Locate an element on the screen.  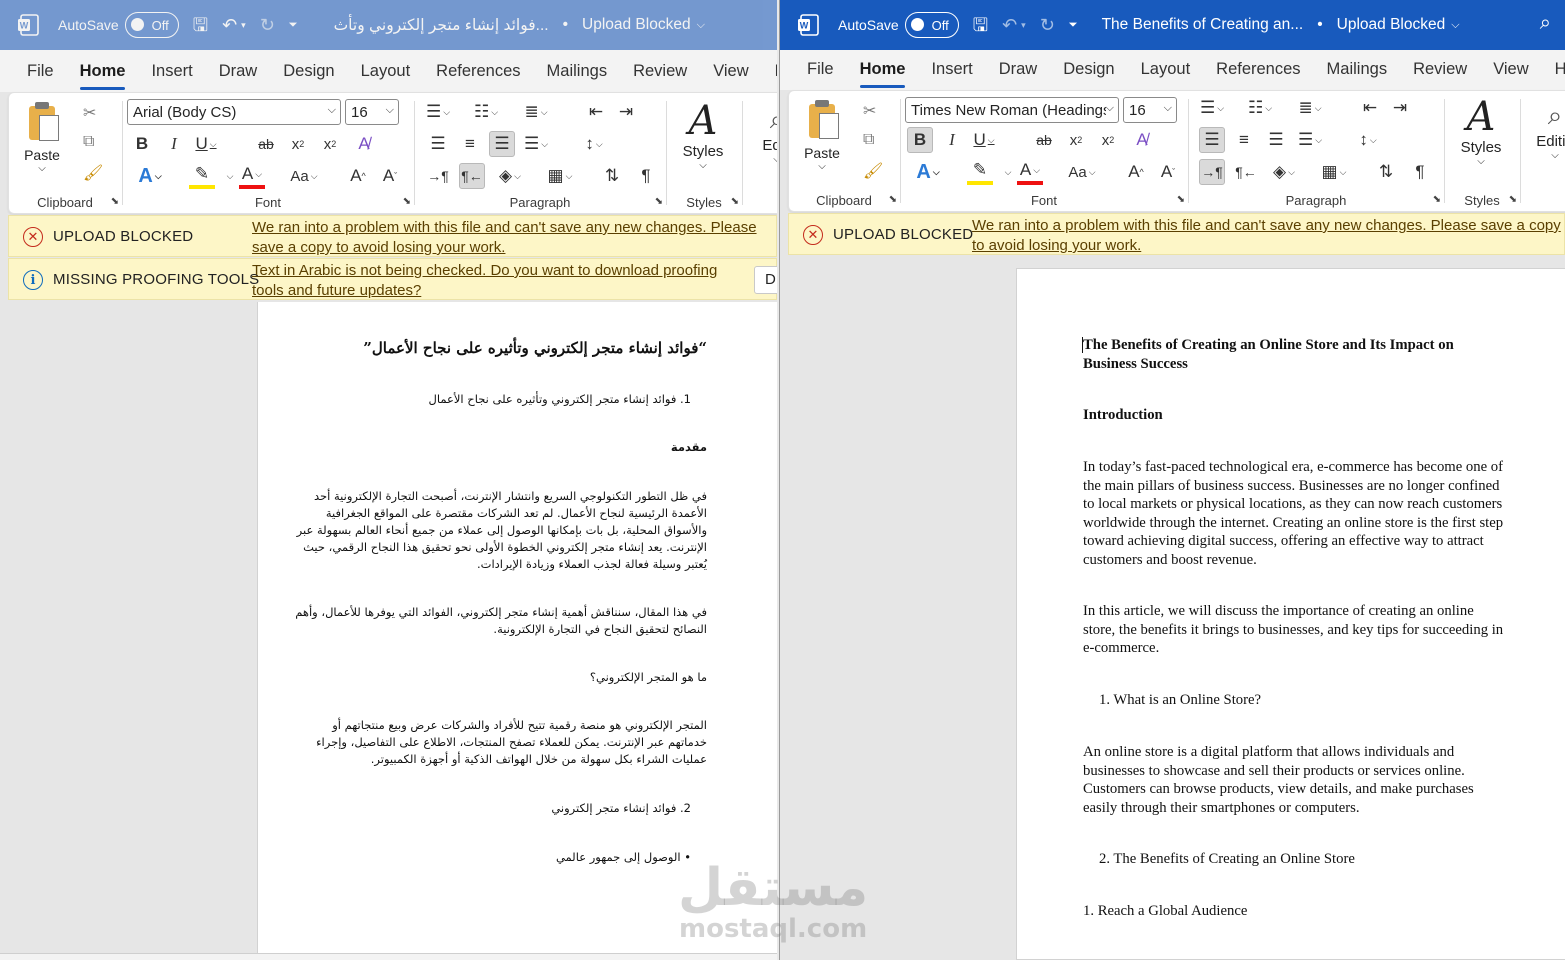
word-icon: W is located at coordinates (809, 25).